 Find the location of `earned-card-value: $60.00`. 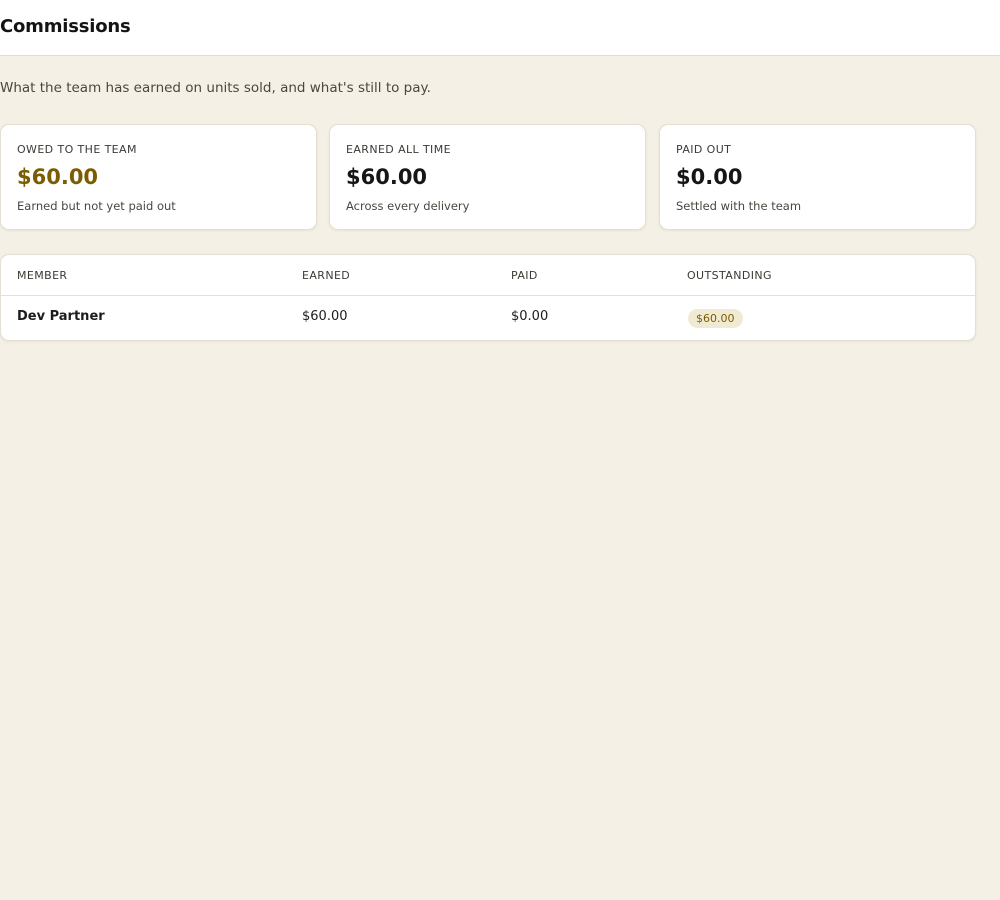

earned-card-value: $60.00 is located at coordinates (387, 177).